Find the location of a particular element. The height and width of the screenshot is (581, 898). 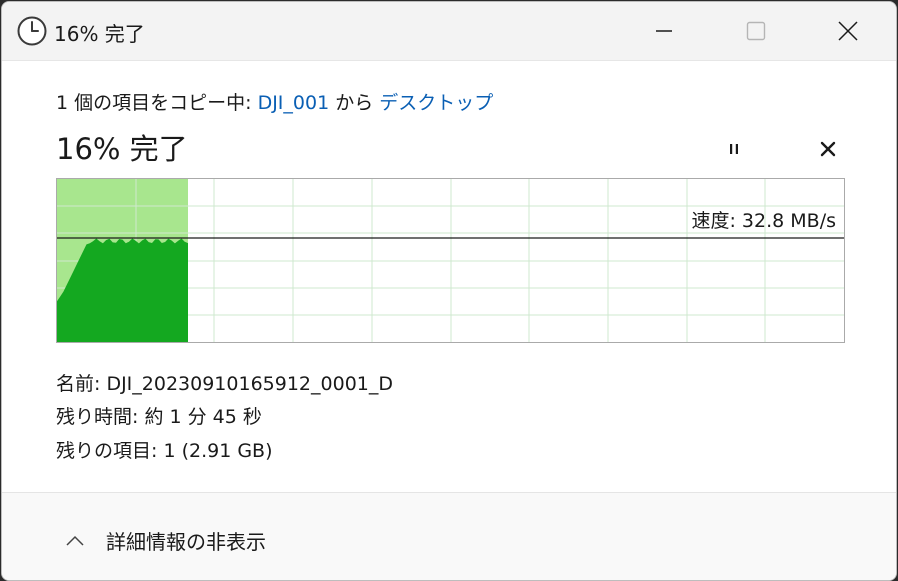

close-icon is located at coordinates (848, 31).